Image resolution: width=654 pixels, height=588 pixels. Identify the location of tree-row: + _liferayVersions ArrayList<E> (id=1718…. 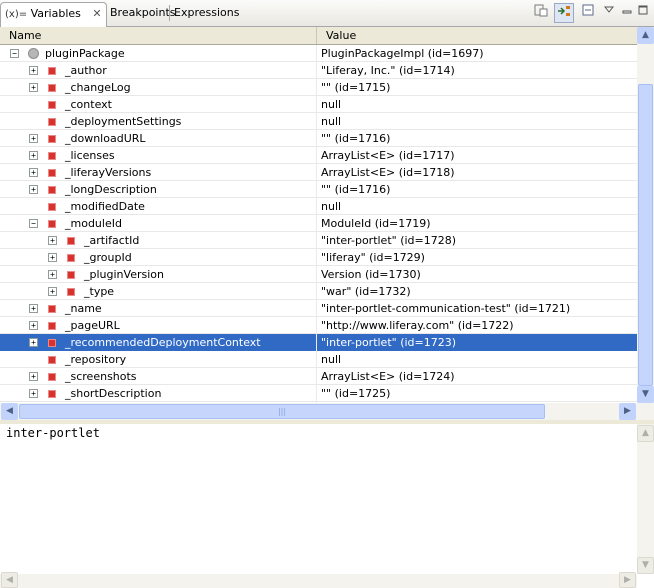
(318, 172).